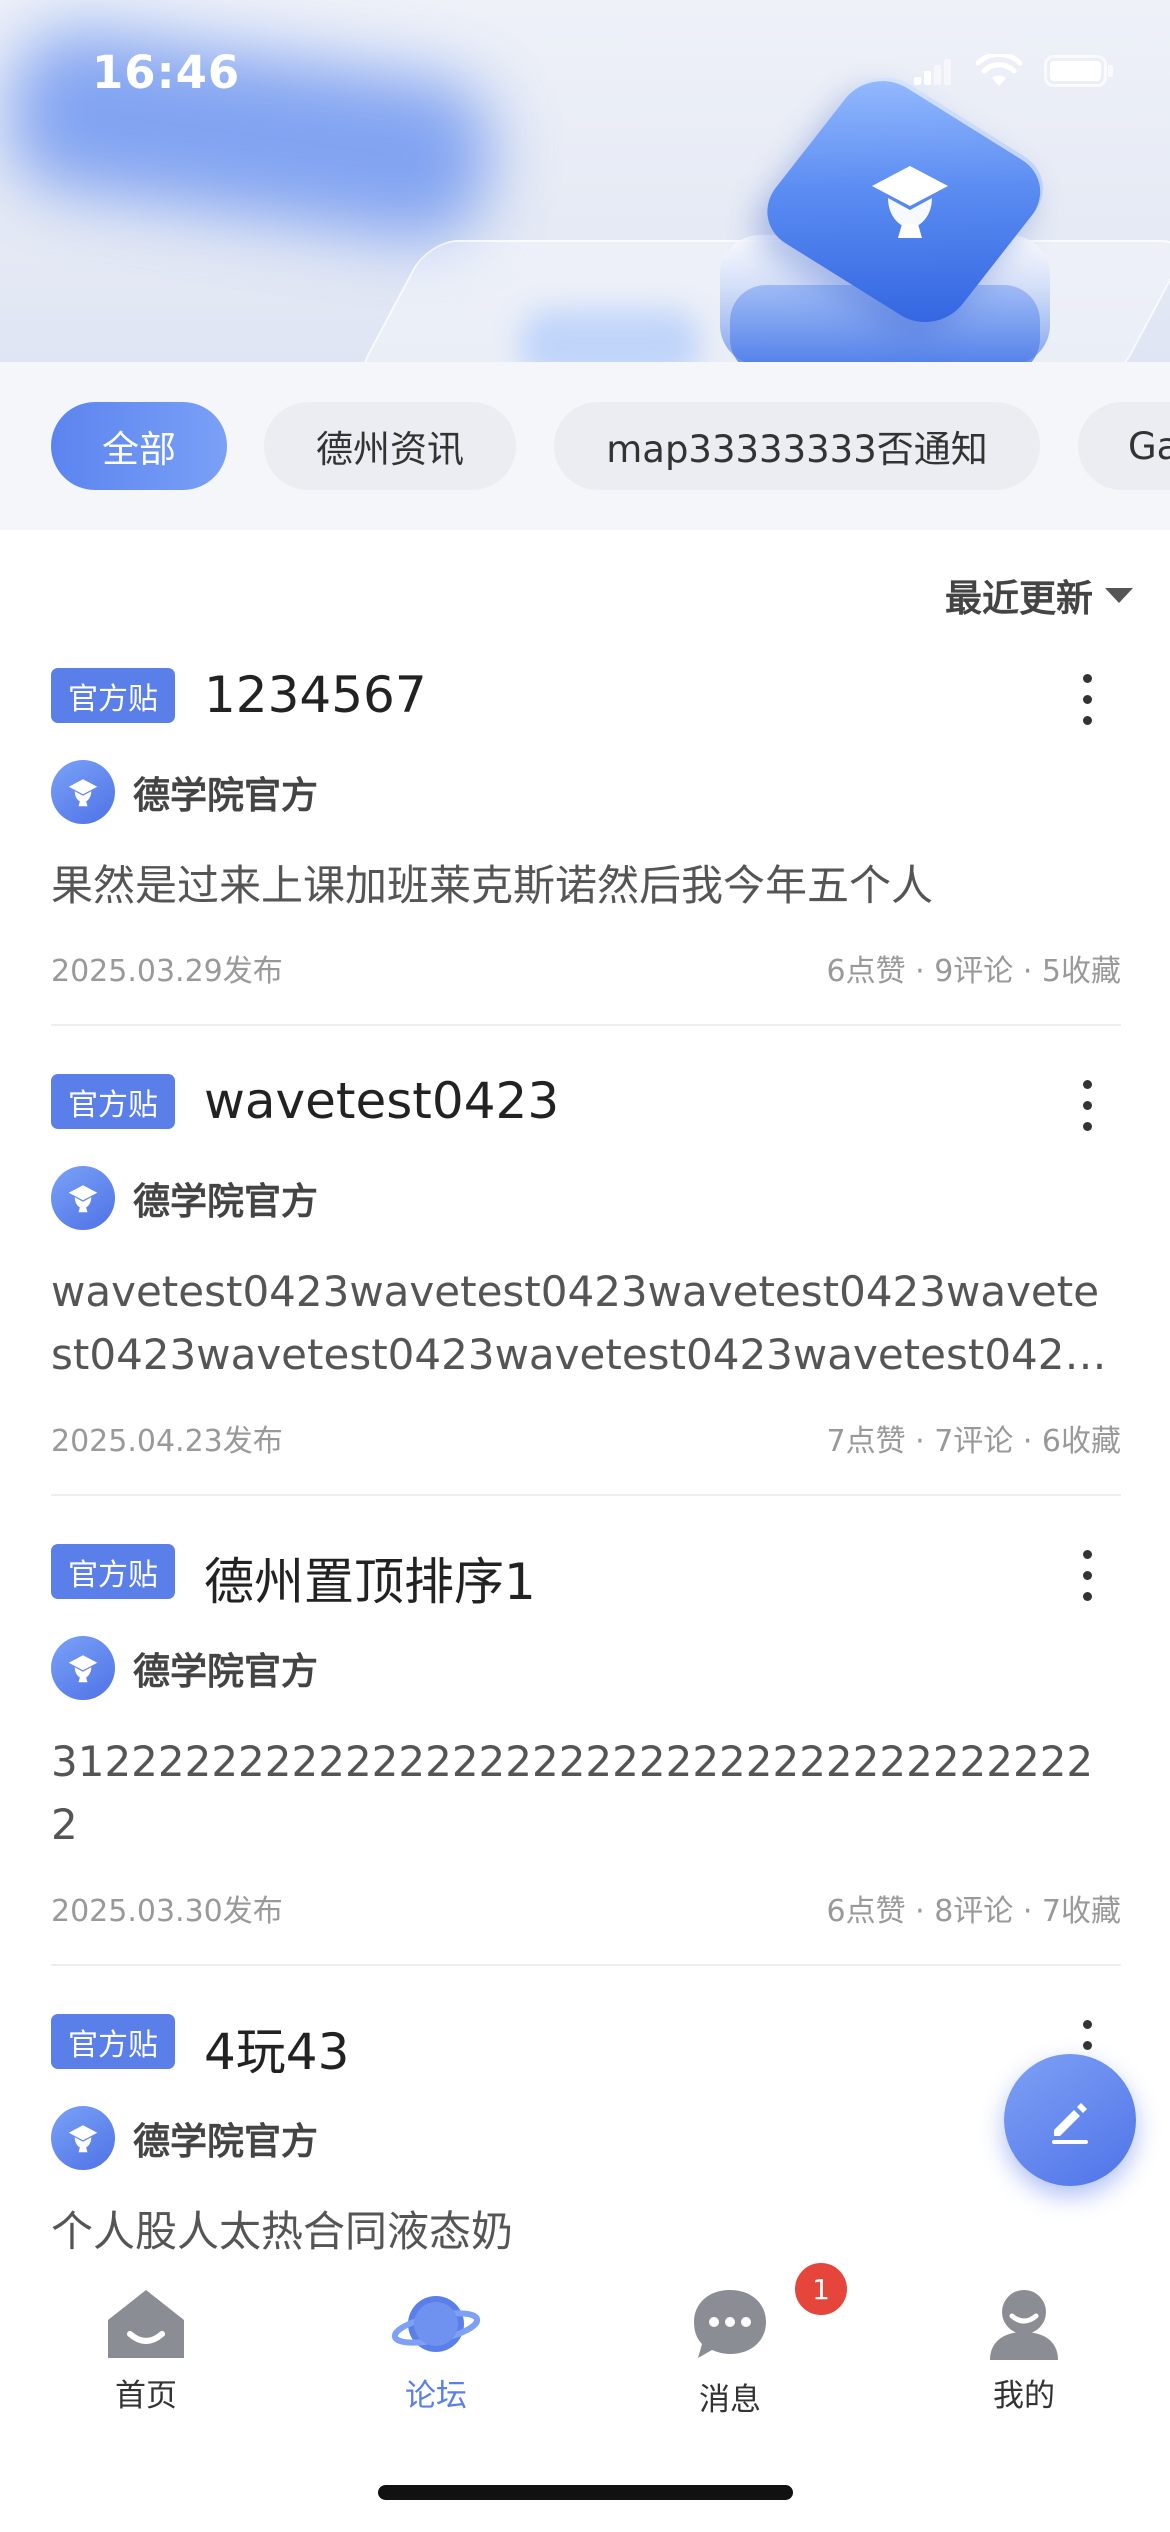 This screenshot has height=2532, width=1170. Describe the element at coordinates (572, 1793) in the screenshot. I see `post-content: 3122222222222222222222222222222222222222` at that location.